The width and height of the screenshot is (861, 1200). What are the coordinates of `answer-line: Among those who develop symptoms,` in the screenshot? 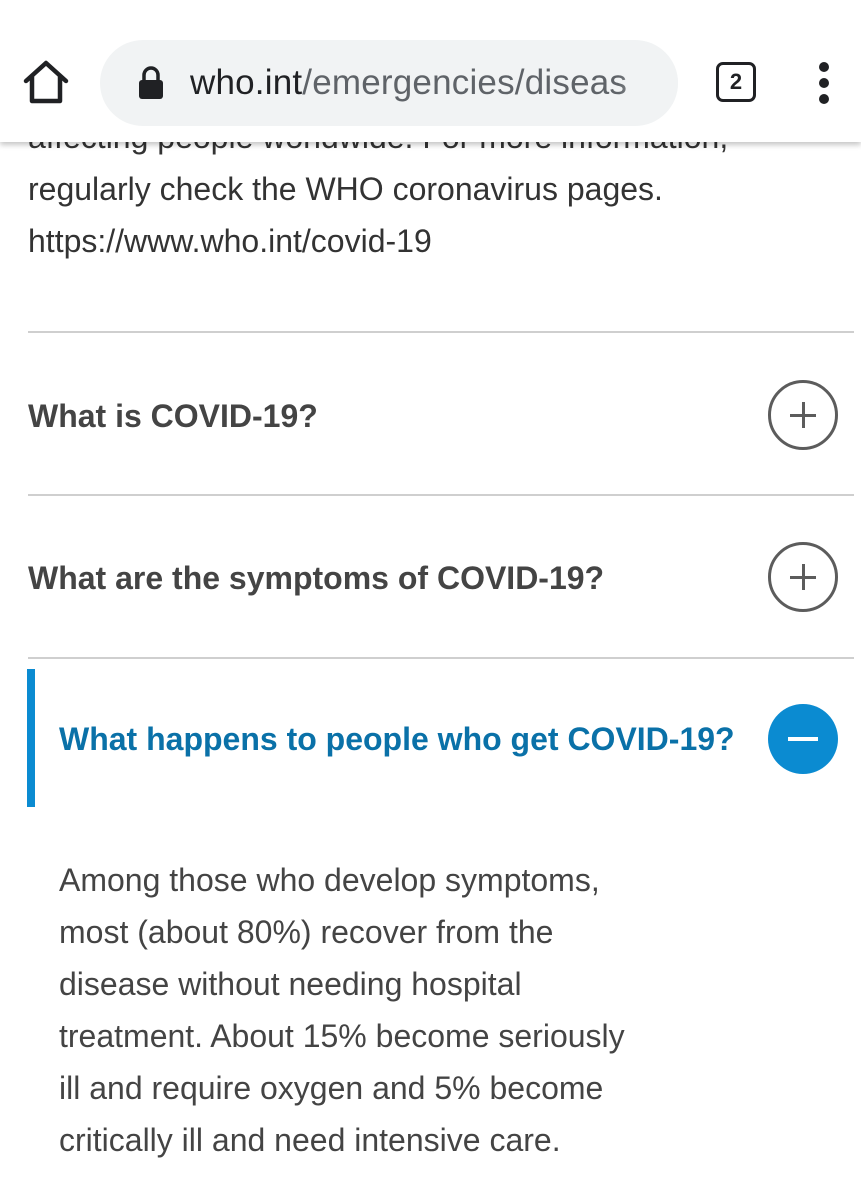 It's located at (329, 880).